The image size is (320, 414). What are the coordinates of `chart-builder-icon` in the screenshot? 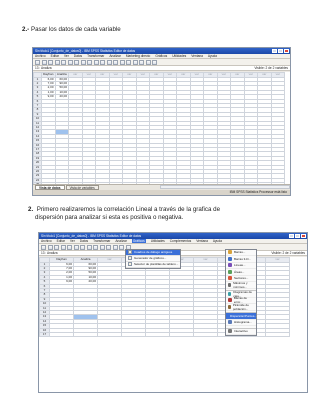 It's located at (130, 258).